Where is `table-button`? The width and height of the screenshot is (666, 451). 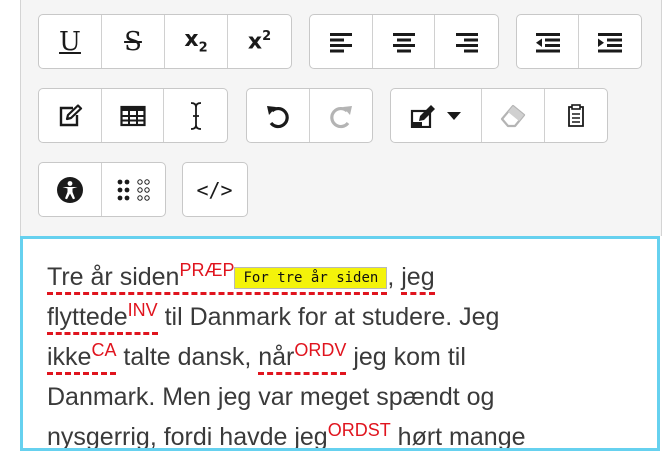 table-button is located at coordinates (133, 115).